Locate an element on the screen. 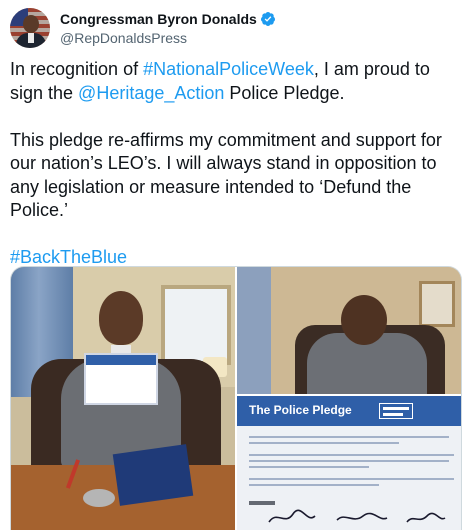 The width and height of the screenshot is (472, 530). mention-link: @Heritage_Action is located at coordinates (151, 93).